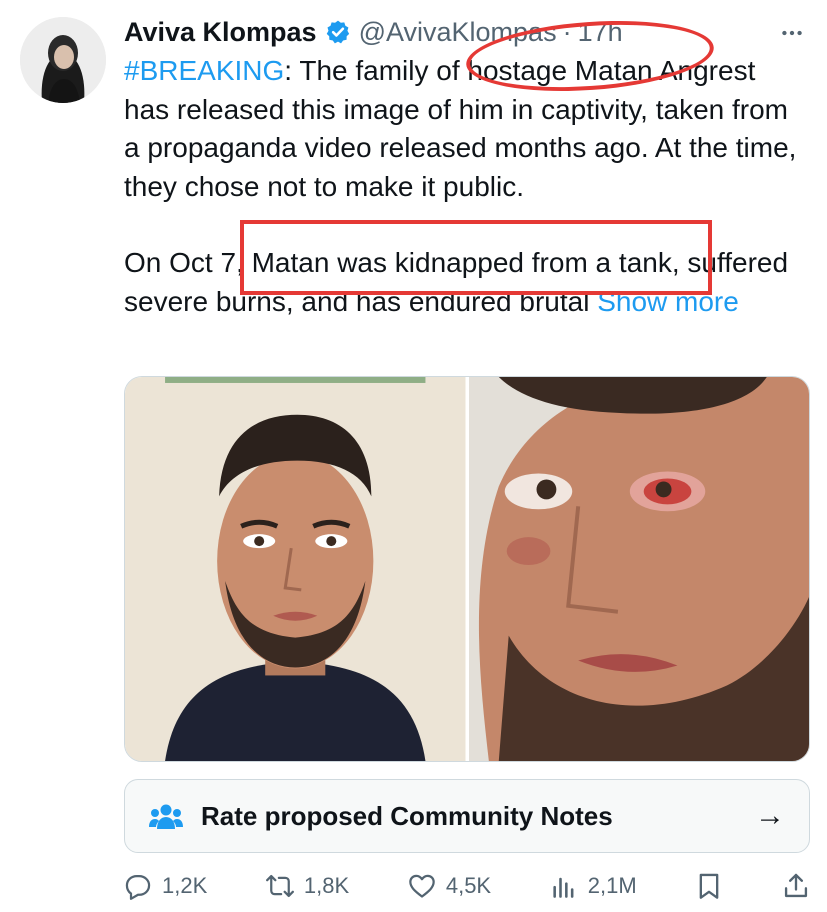  I want to click on community-notes-label: Rate proposed Community Notes, so click(407, 815).